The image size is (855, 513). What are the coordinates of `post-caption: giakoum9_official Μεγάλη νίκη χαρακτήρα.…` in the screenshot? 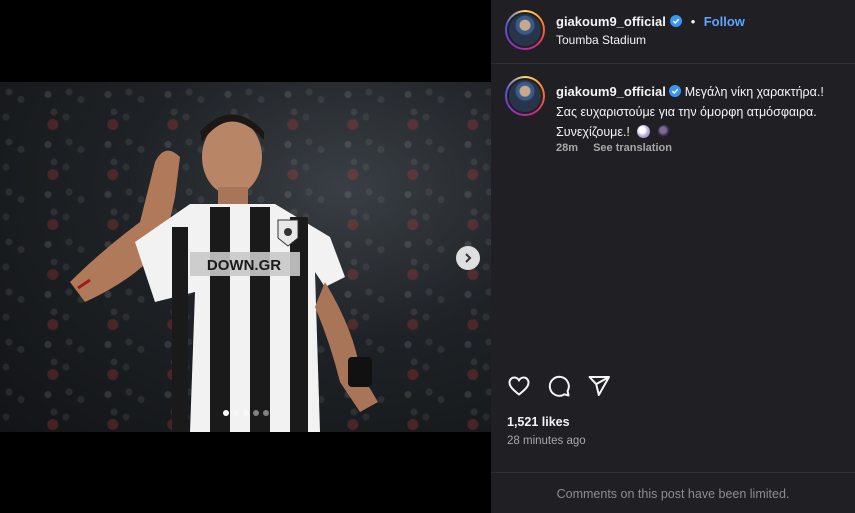 It's located at (705, 112).